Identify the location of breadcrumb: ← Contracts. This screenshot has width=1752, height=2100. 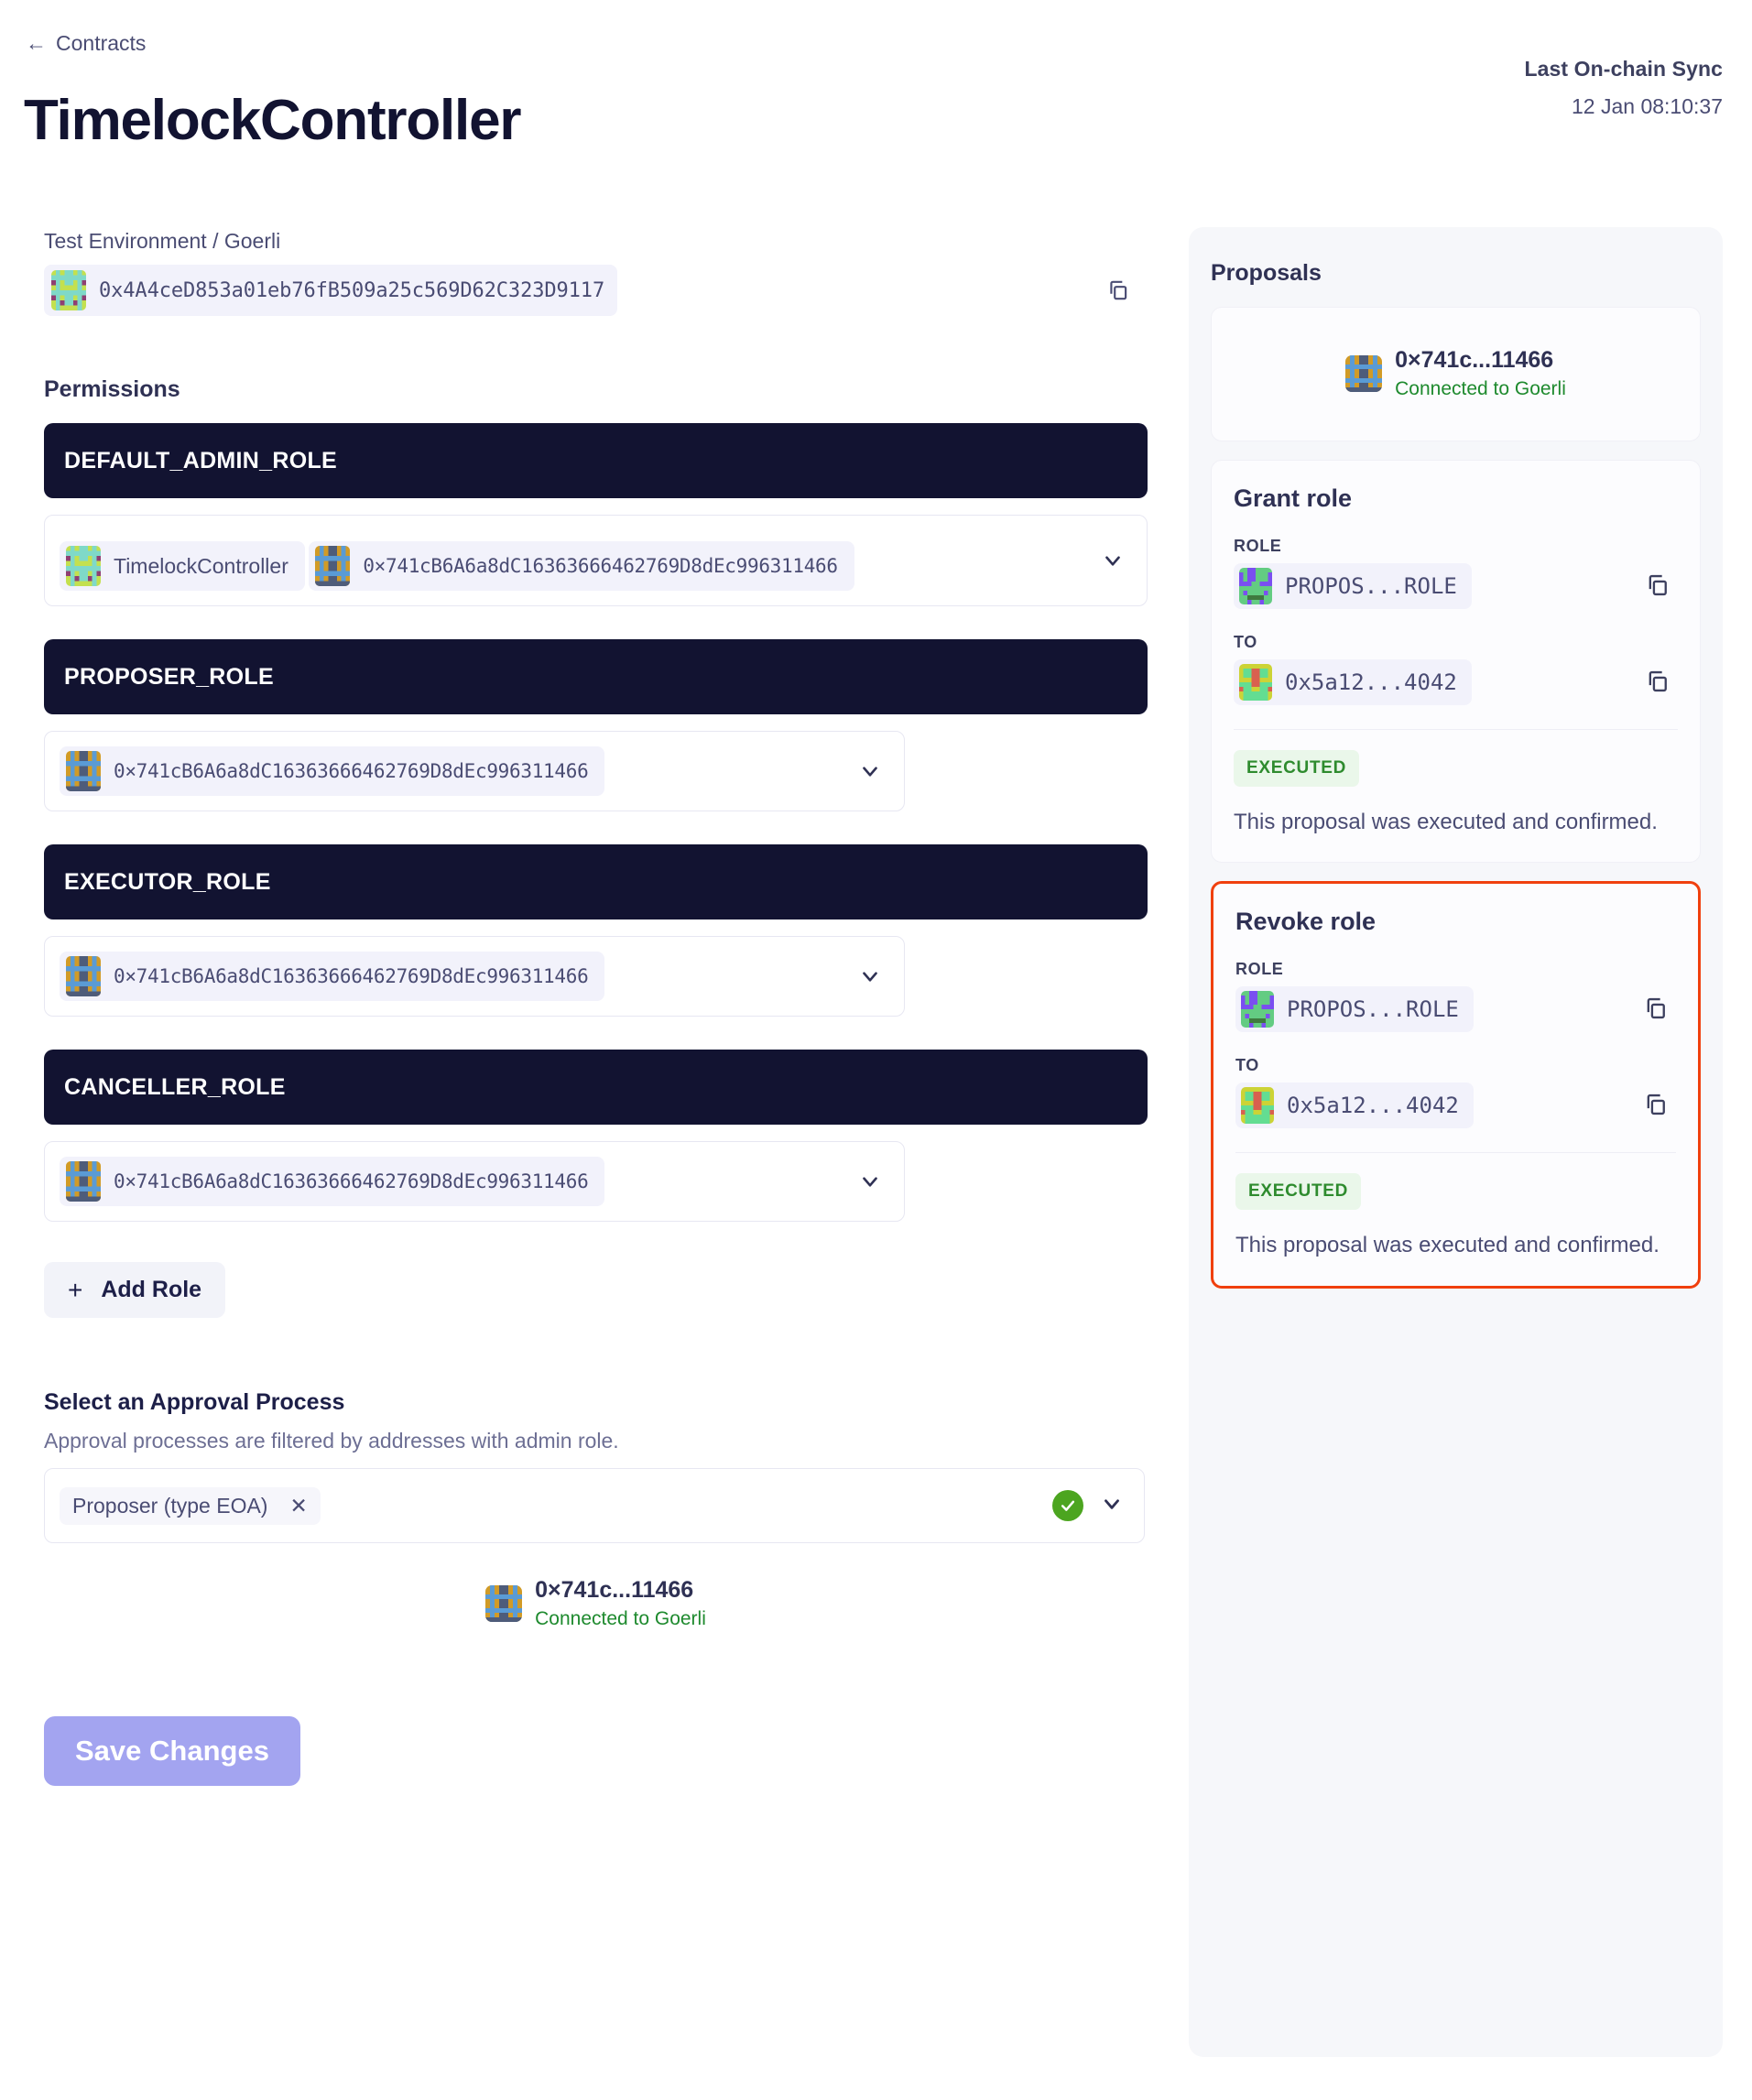
(86, 43).